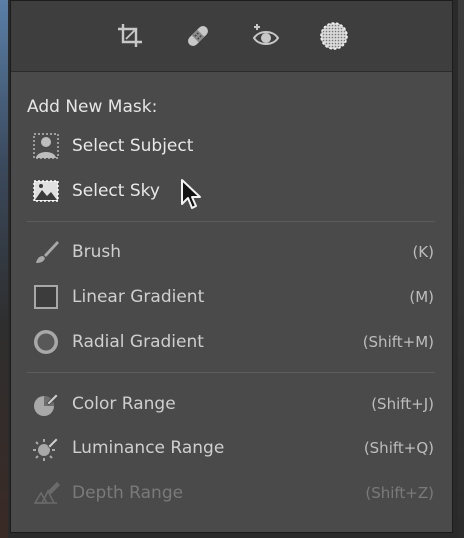 This screenshot has height=538, width=464. I want to click on menu-item-label: Color Range, so click(124, 404).